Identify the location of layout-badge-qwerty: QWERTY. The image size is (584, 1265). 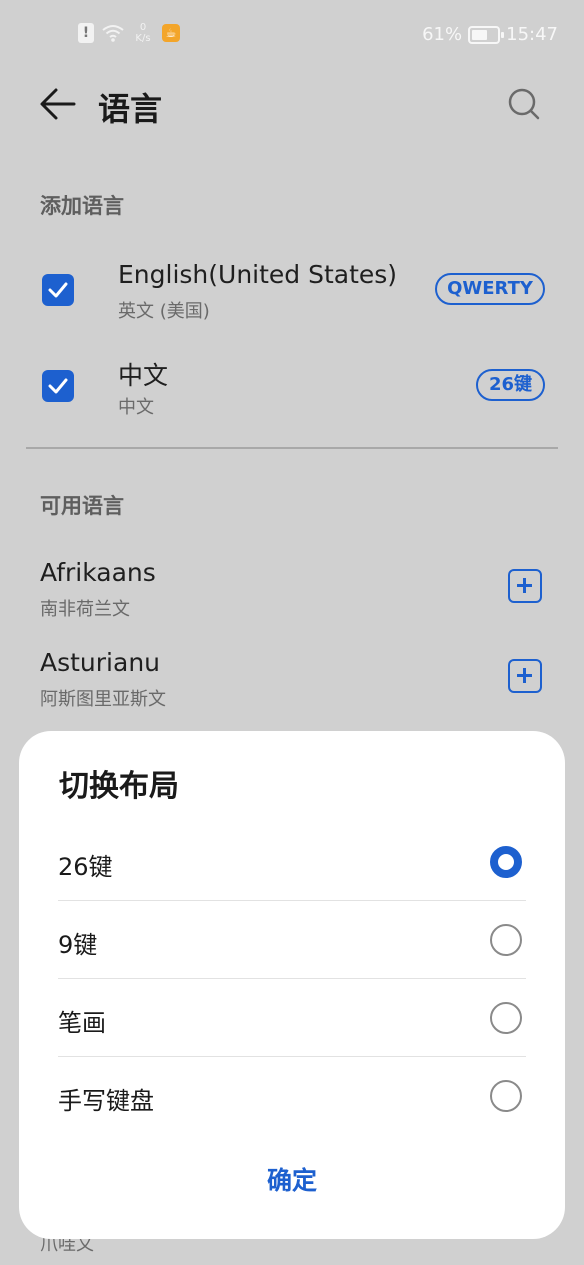
(490, 289).